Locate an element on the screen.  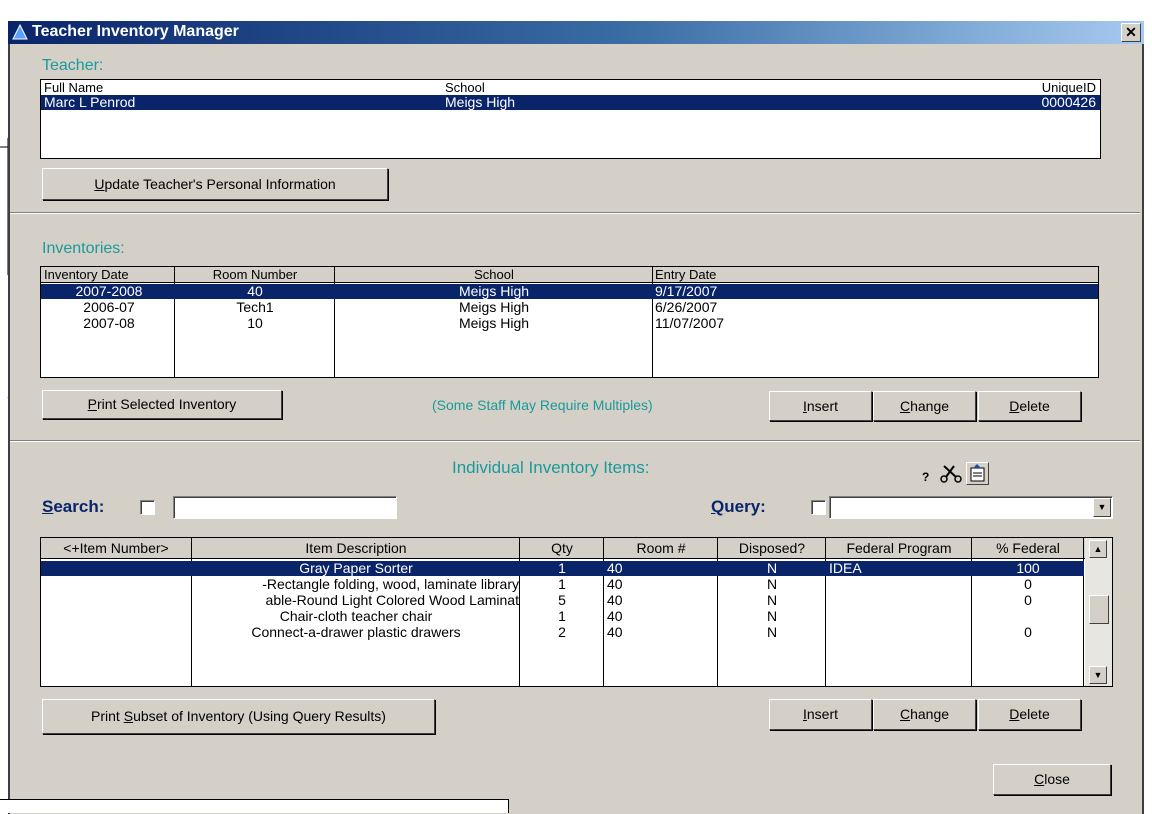
col-percent-federal: % Federal is located at coordinates (1028, 548).